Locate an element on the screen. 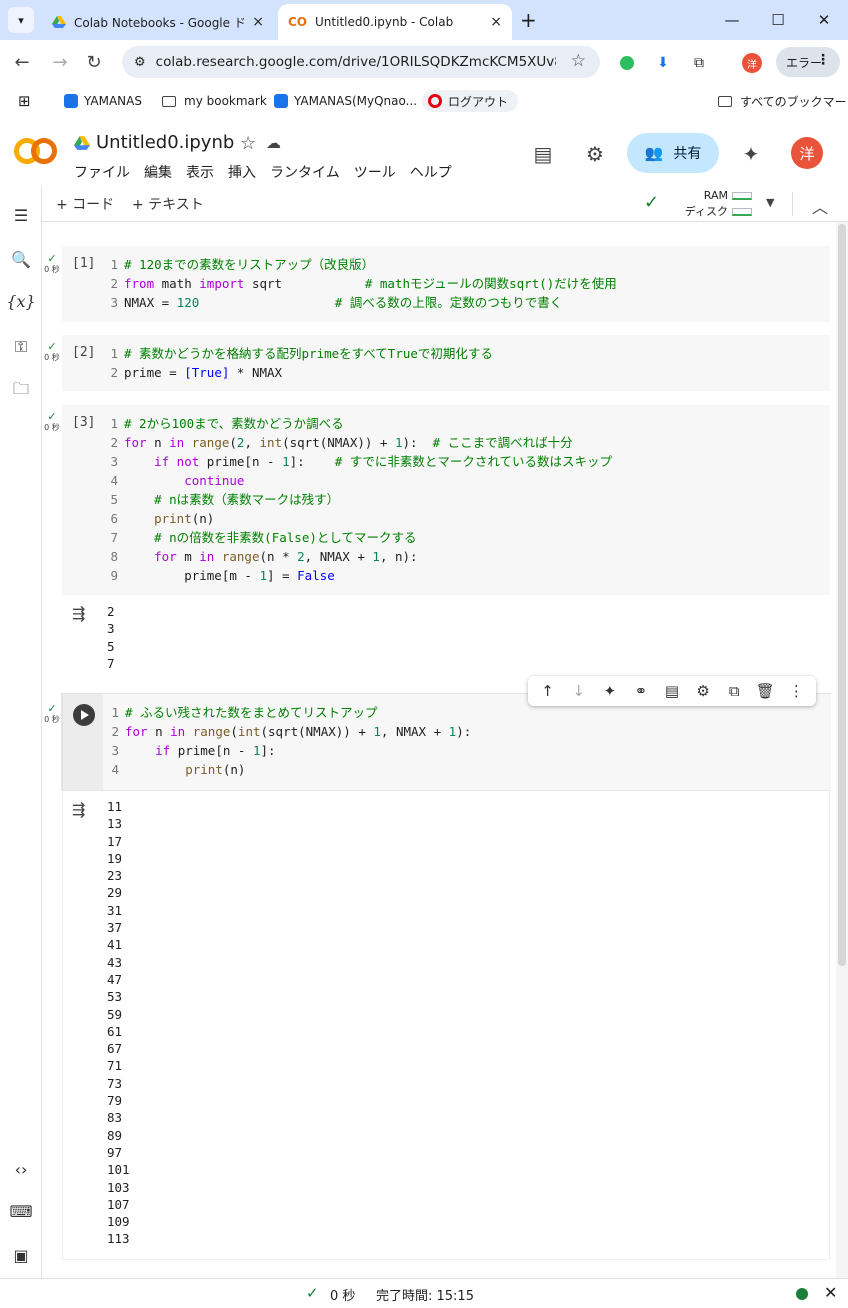 This screenshot has width=848, height=1308. menu-edit: 編集 is located at coordinates (158, 172).